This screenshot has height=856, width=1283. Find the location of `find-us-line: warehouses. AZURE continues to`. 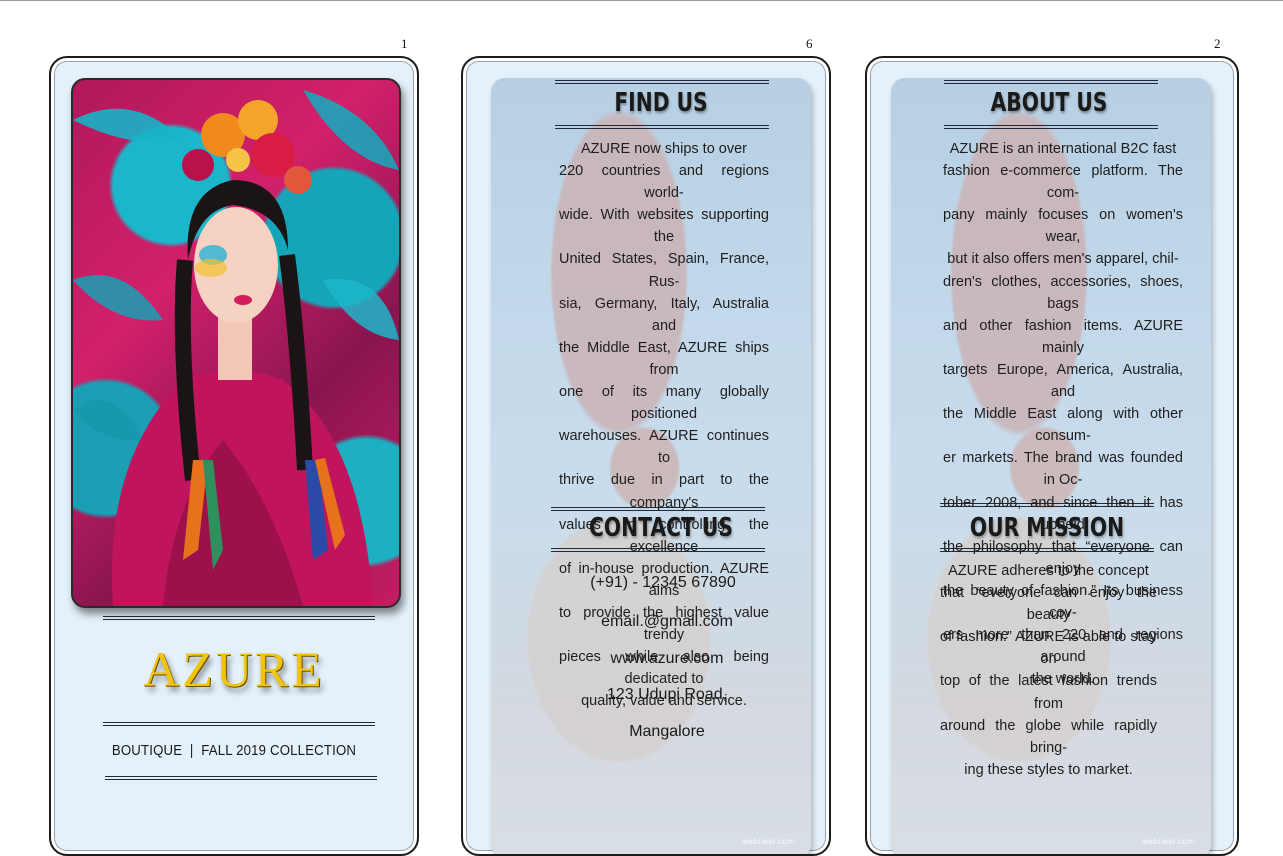

find-us-line: warehouses. AZURE continues to is located at coordinates (664, 447).